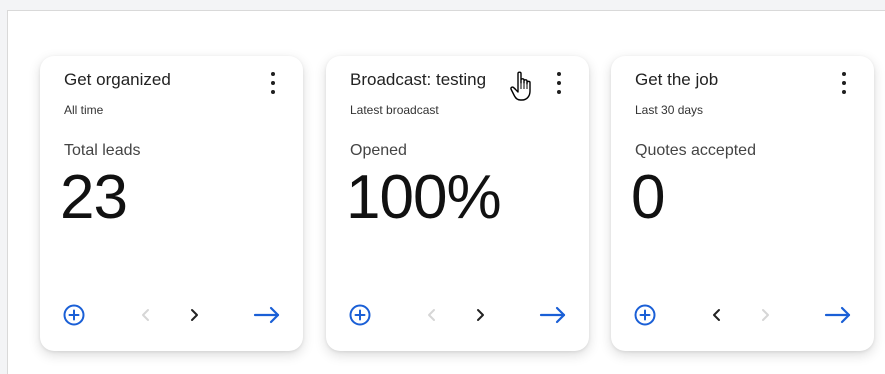  Describe the element at coordinates (677, 79) in the screenshot. I see `card-title: Get the job` at that location.